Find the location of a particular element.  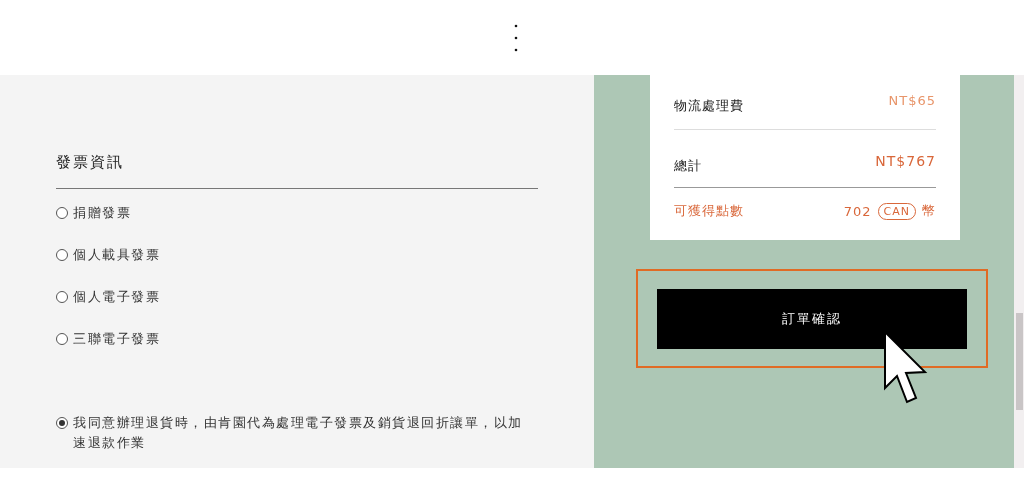

option-label: 我同意辦理退貨時，由肯園代為處理電子發票及銷貨退回折讓單，以加速退款作業 is located at coordinates (298, 433).